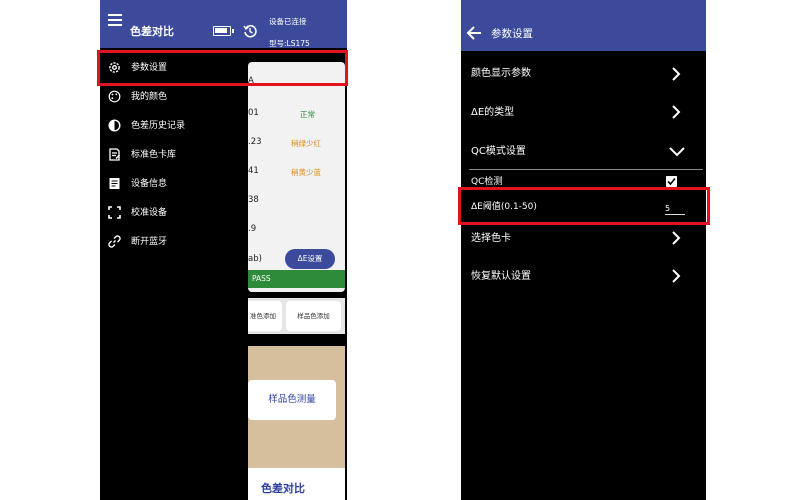 The height and width of the screenshot is (500, 807). Describe the element at coordinates (498, 151) in the screenshot. I see `setting-label: QC模式设置` at that location.